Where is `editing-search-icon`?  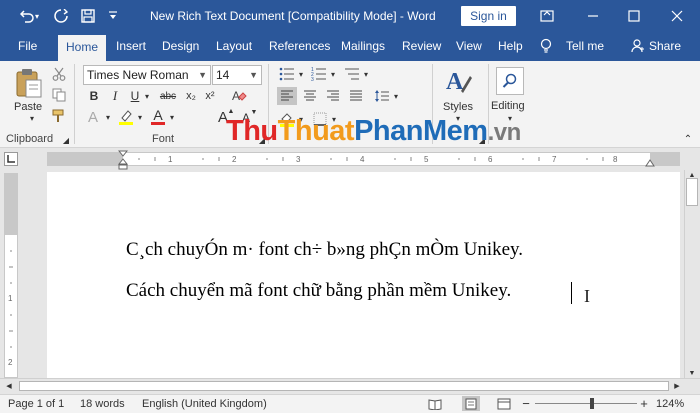
editing-search-icon is located at coordinates (510, 81).